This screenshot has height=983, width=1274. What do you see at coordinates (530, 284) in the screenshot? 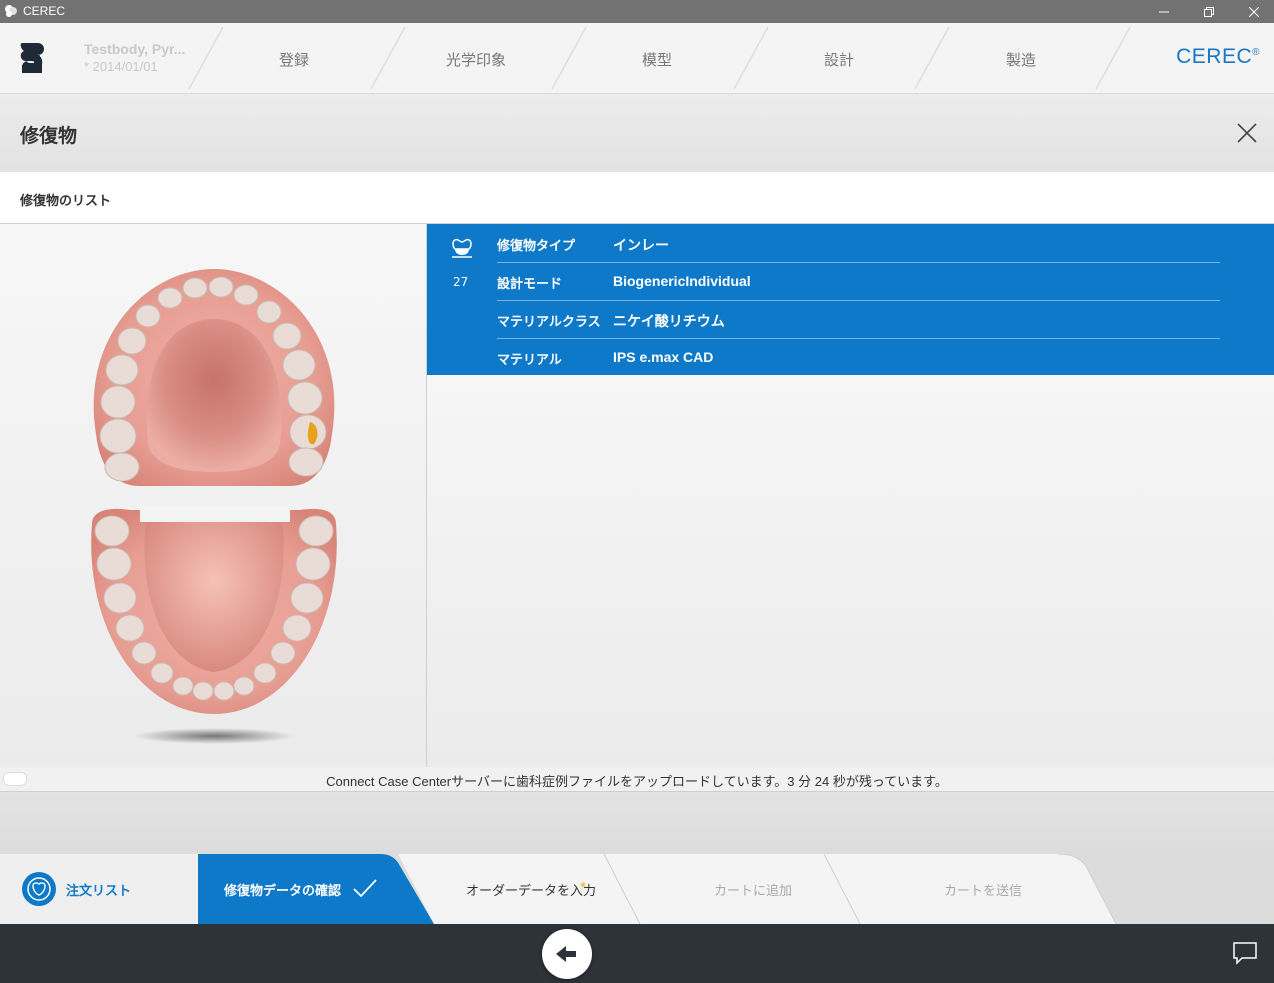
I see `property-label: 設計モード` at bounding box center [530, 284].